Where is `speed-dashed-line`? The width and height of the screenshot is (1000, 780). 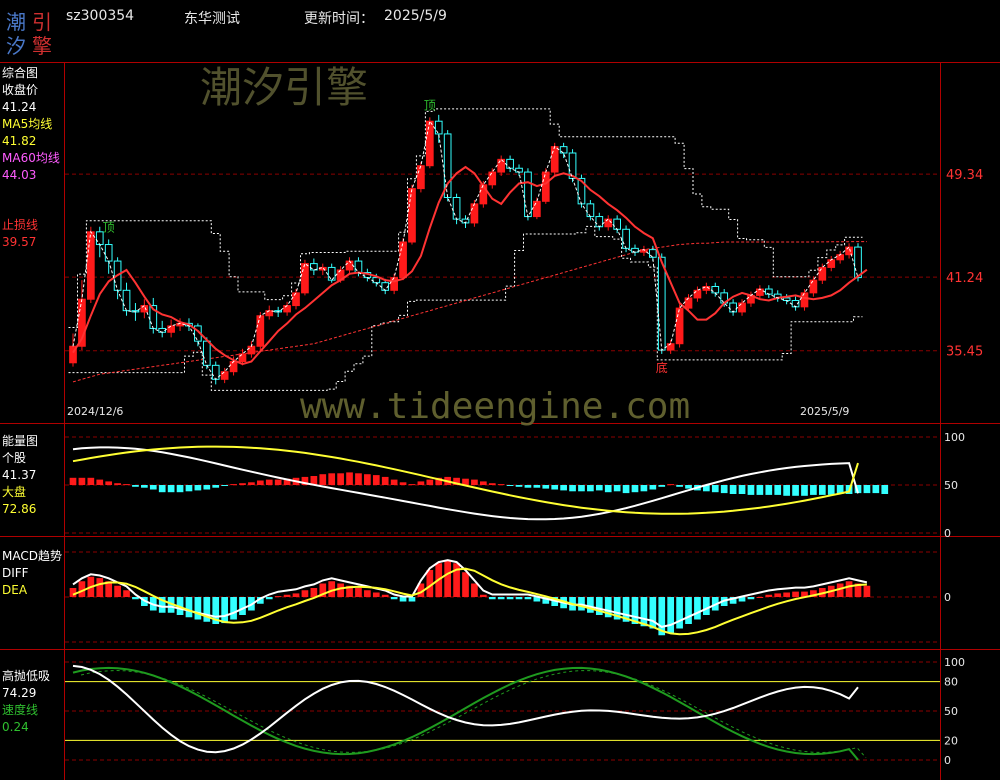
speed-dashed-line is located at coordinates (473, 714).